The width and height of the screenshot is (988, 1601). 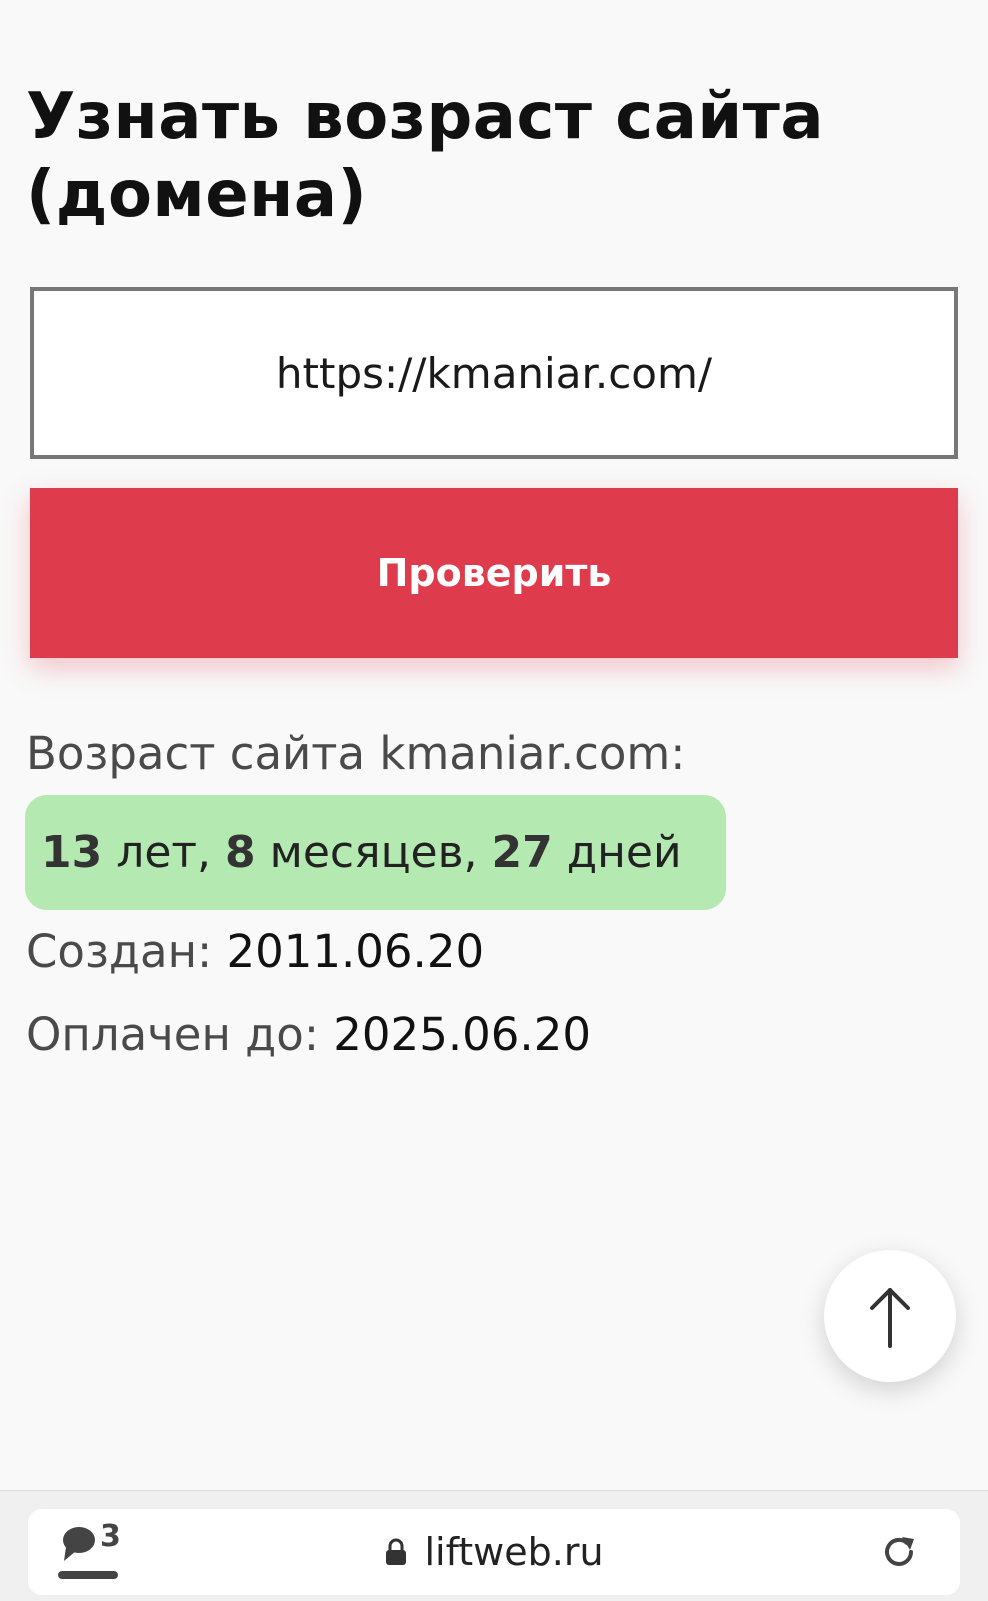 I want to click on browser-bottom-bar: 3 liftweb.ru, so click(x=494, y=1545).